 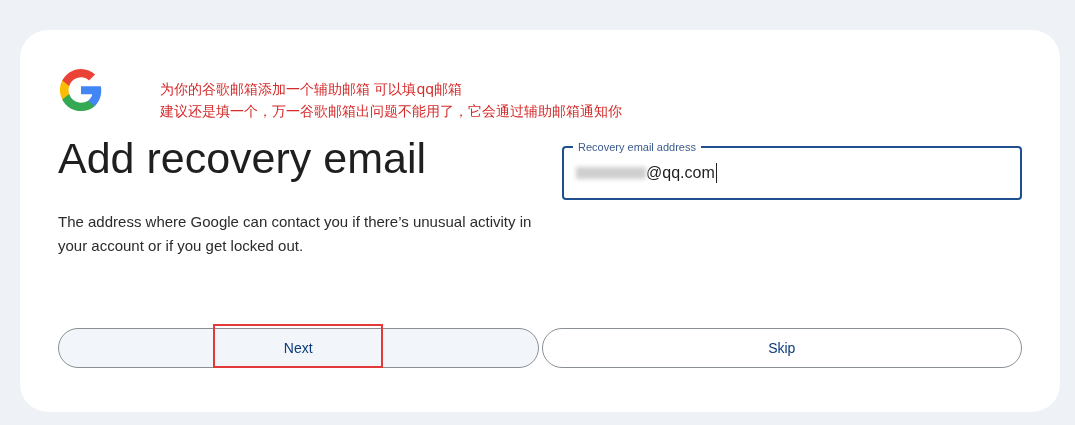 What do you see at coordinates (312, 89) in the screenshot?
I see `annotation-text: 为你的谷歌邮箱添加一个辅助邮箱 可以填qq邮箱` at bounding box center [312, 89].